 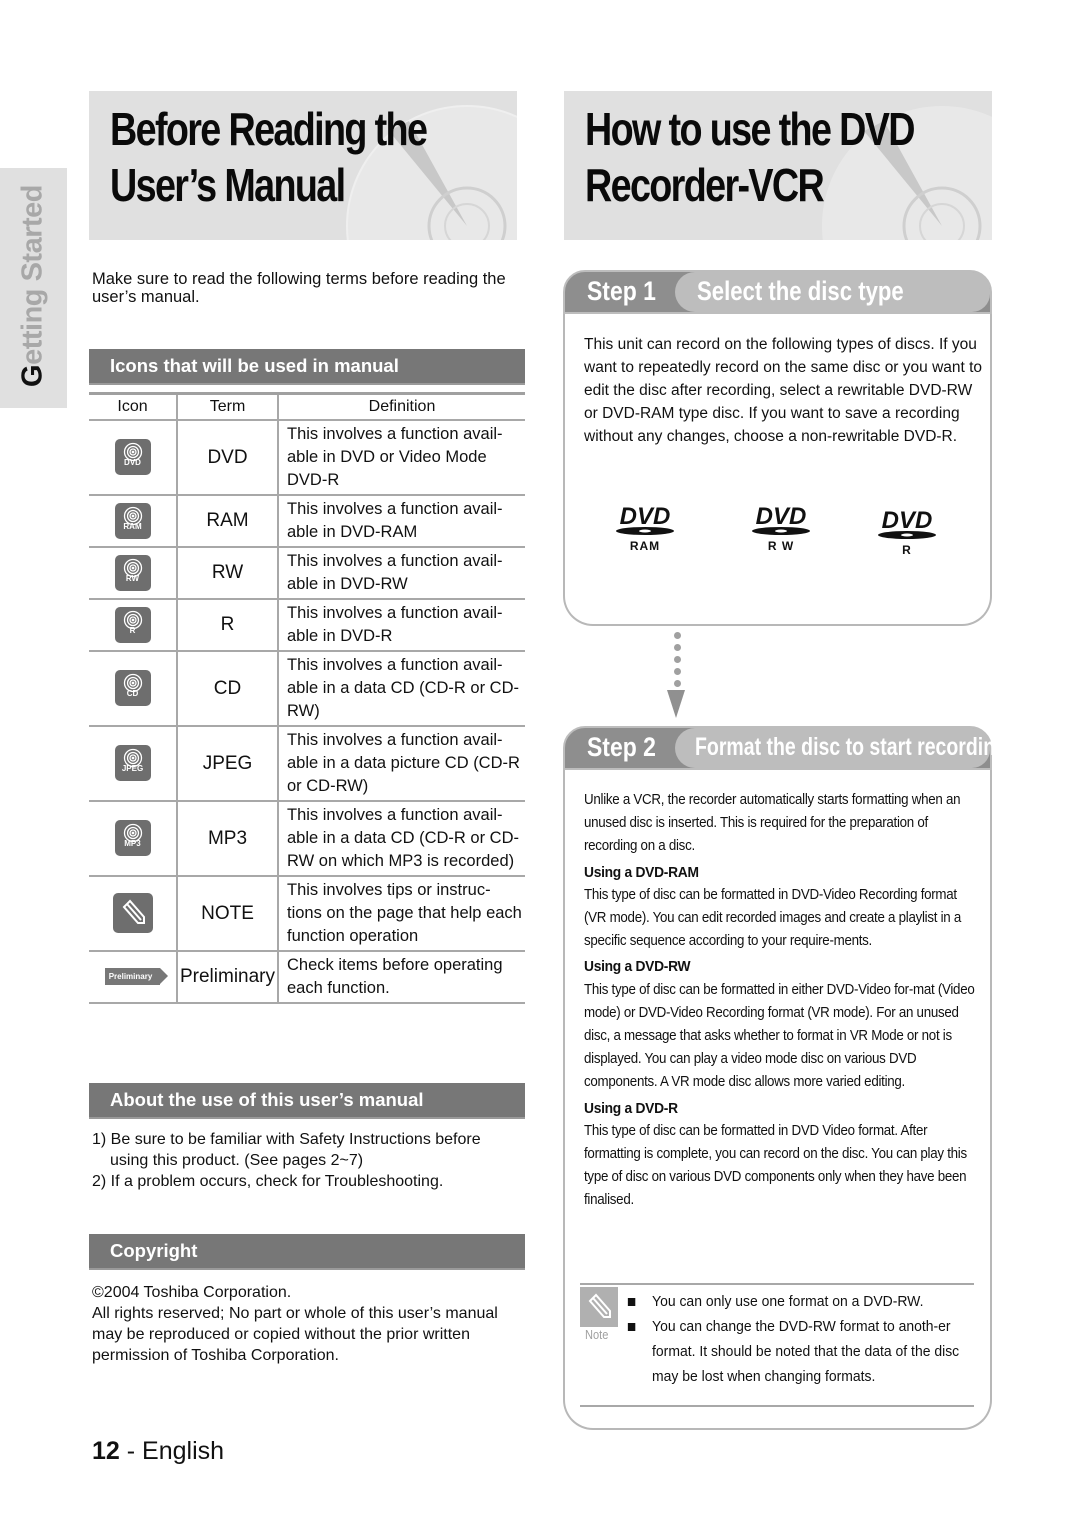 What do you see at coordinates (841, 748) in the screenshot?
I see `step-title-pill: Format the disc to start recording` at bounding box center [841, 748].